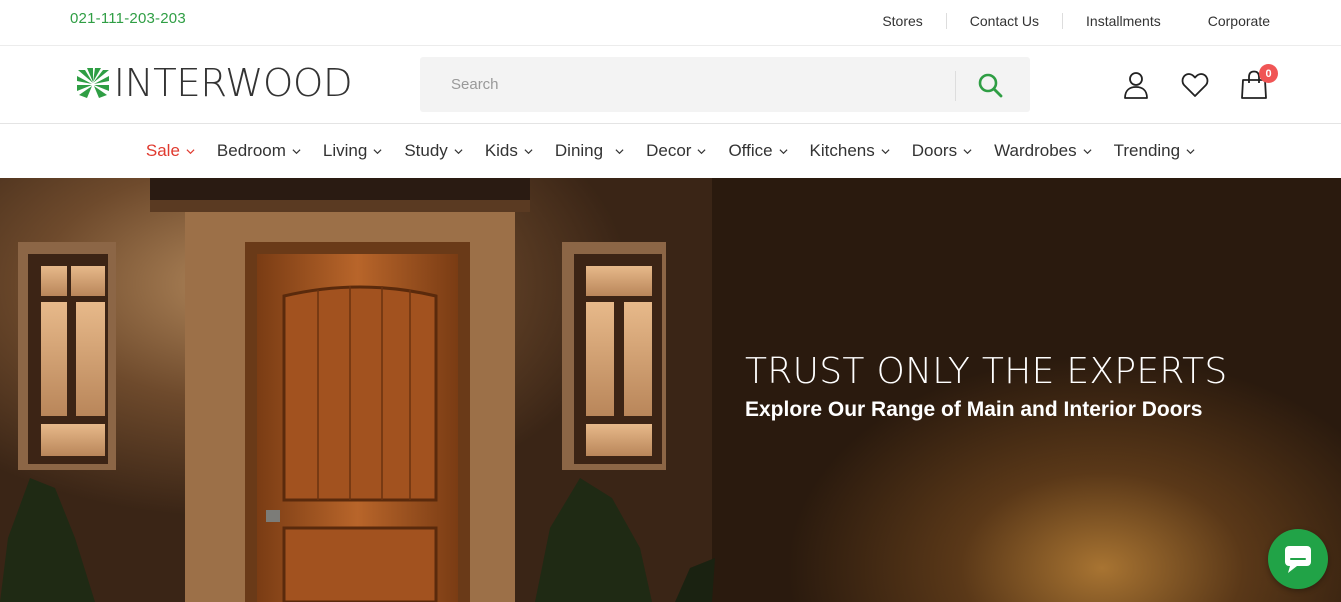 The image size is (1341, 602). I want to click on nav-item-doors: Doors, so click(942, 151).